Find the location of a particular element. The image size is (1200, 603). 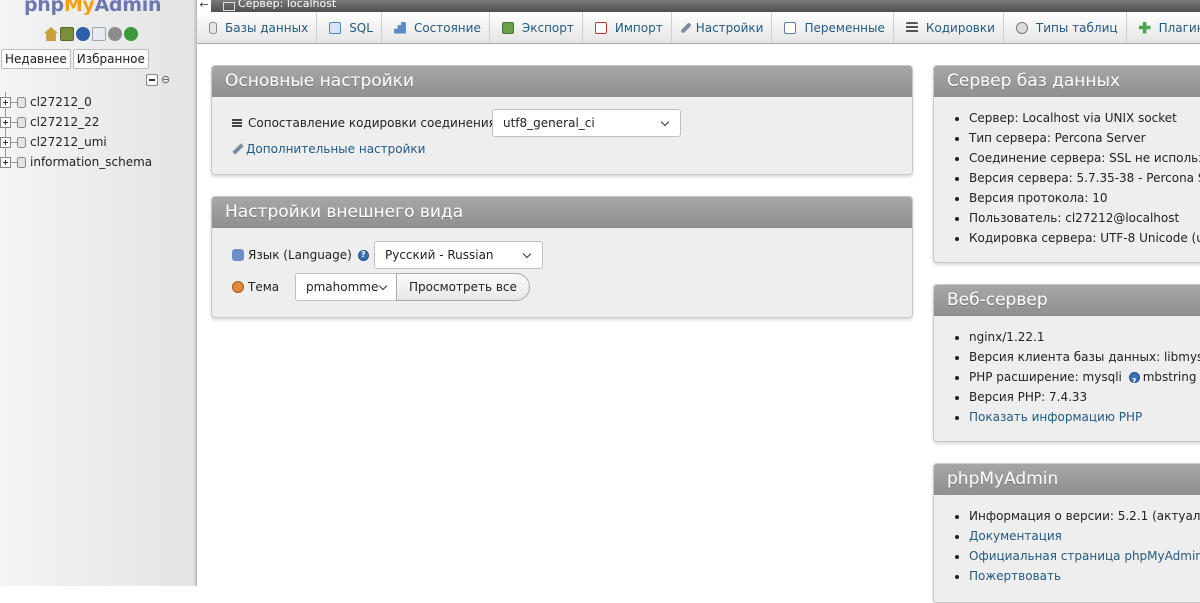

server-info-item: Версия протокола: 10 is located at coordinates (1084, 198).